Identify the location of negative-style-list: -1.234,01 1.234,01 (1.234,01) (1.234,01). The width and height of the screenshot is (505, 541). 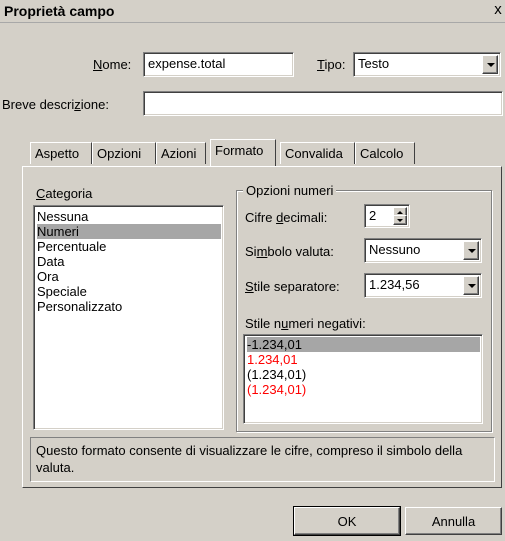
(363, 379).